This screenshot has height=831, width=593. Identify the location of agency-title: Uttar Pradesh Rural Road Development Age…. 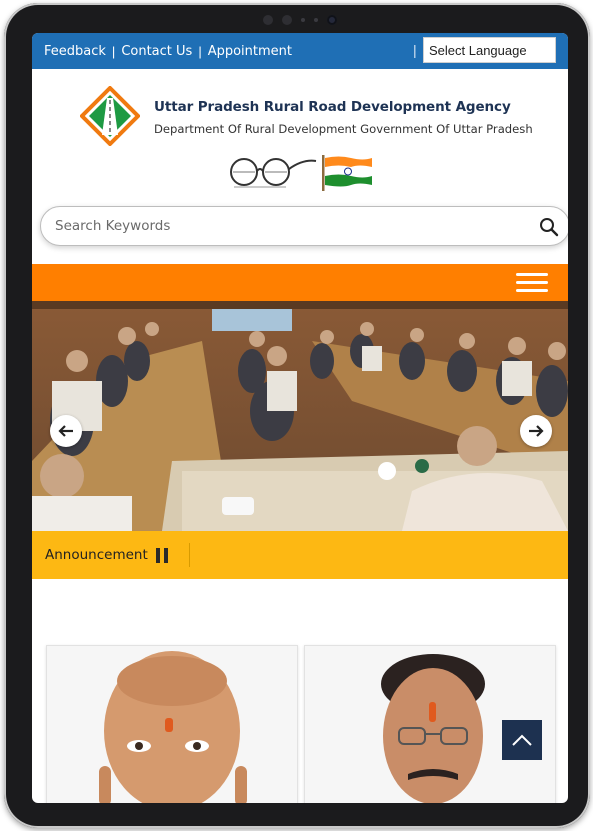
(332, 107).